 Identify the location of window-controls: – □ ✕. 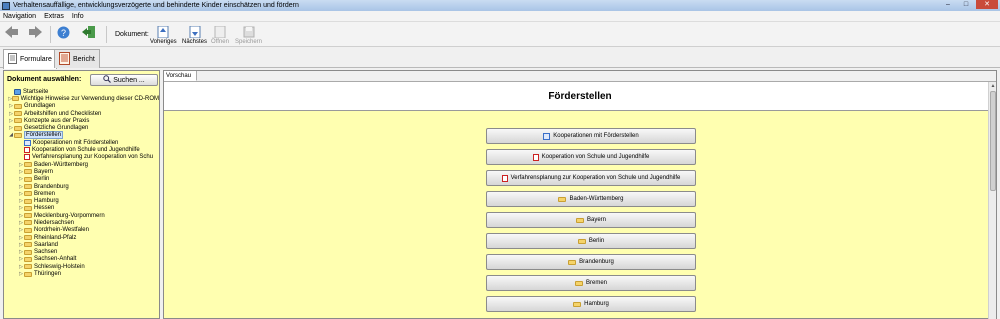
(969, 4).